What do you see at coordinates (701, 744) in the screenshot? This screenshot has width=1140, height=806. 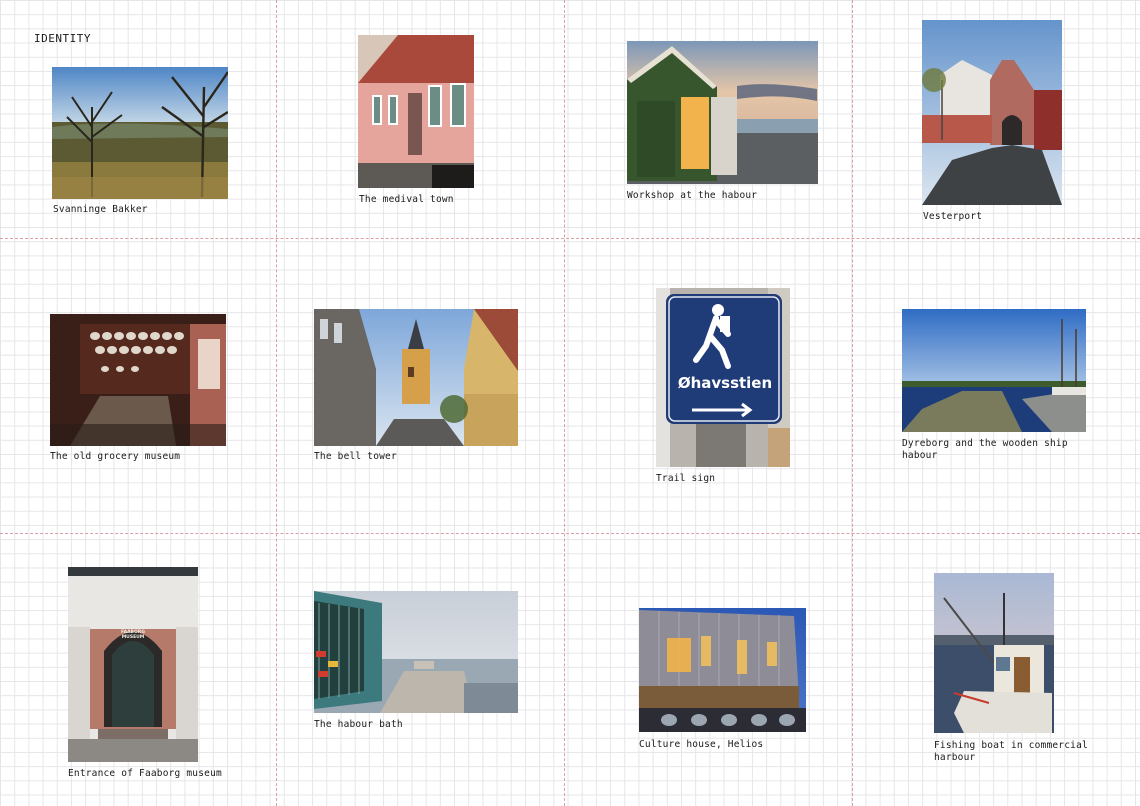 I see `caption: Culture house, Helios` at bounding box center [701, 744].